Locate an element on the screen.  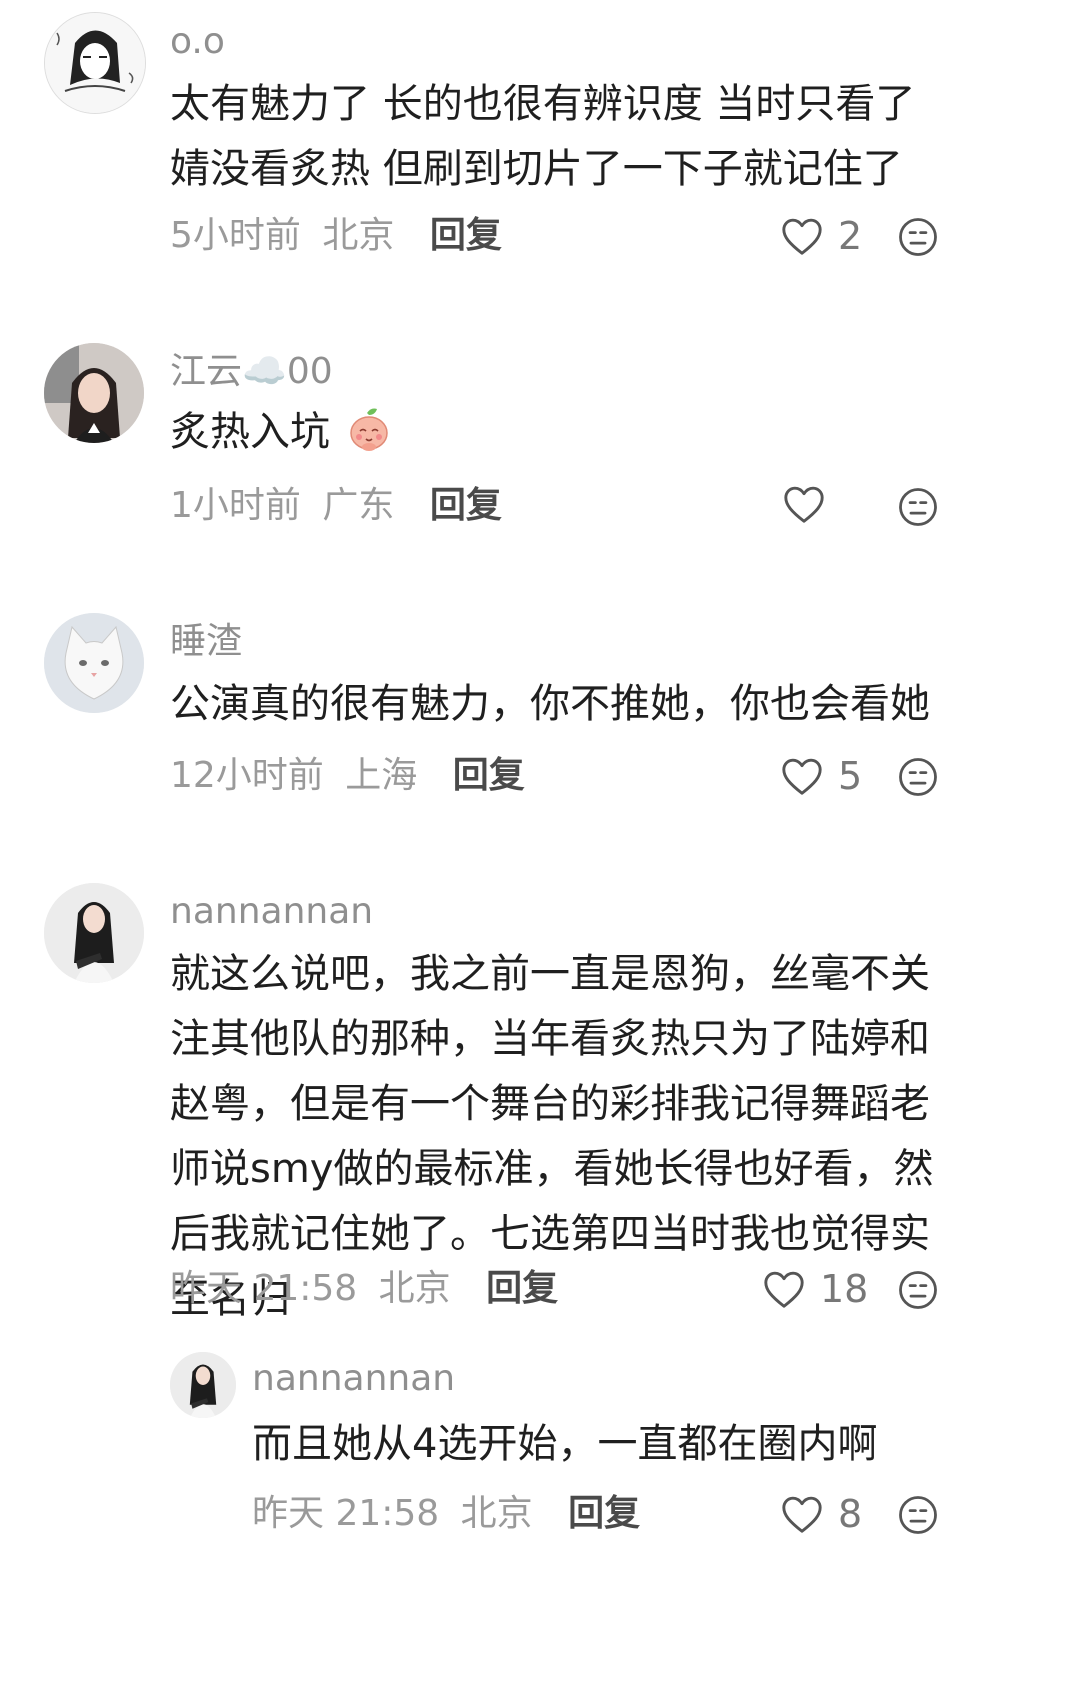
comment-meta: 5小时前 北京 回复 is located at coordinates (336, 236).